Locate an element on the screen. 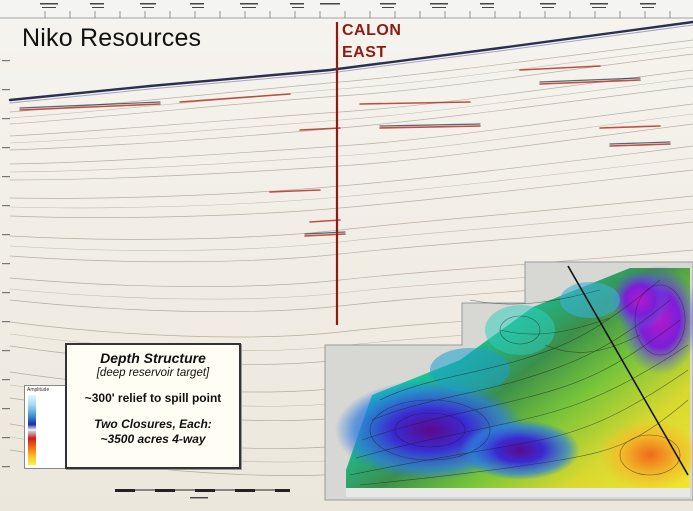 The image size is (693, 511). amplitude-color-bar is located at coordinates (32, 430).